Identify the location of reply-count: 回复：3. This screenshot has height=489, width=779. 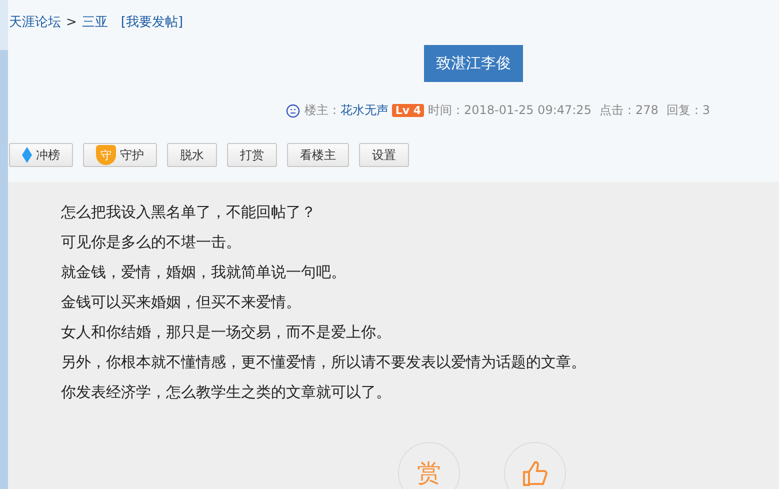
(688, 110).